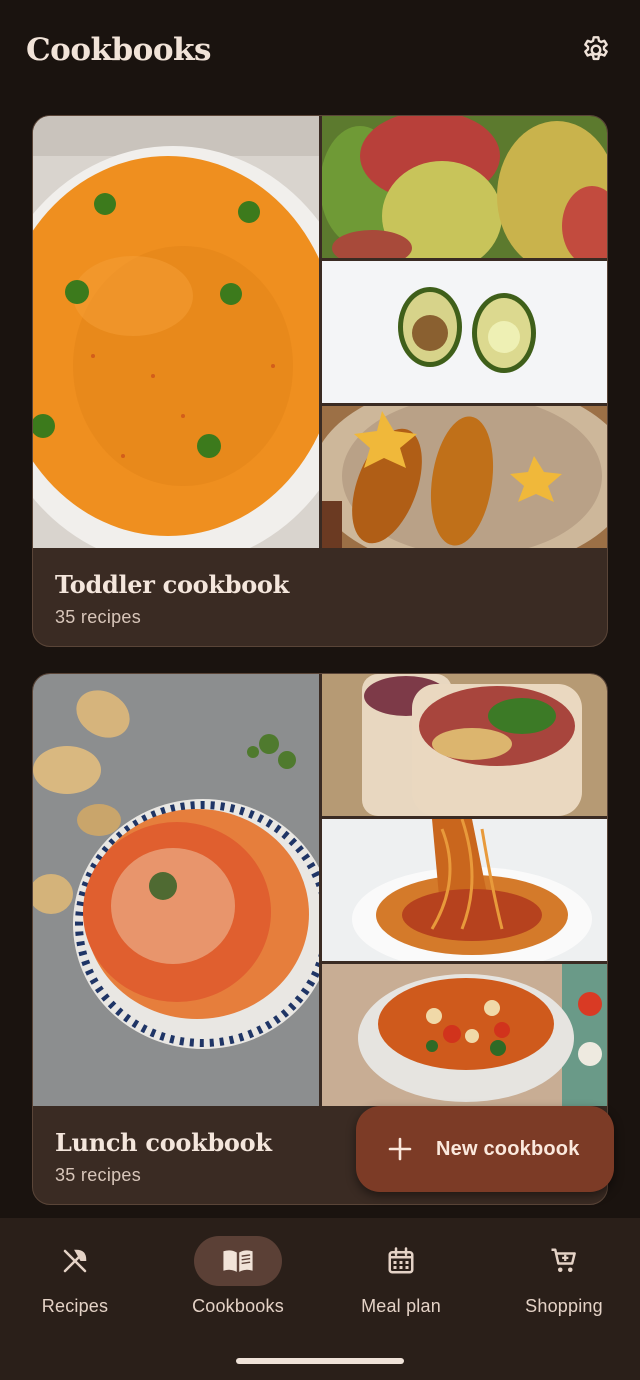 Image resolution: width=640 pixels, height=1380 pixels. Describe the element at coordinates (400, 1149) in the screenshot. I see `plus-icon` at that location.